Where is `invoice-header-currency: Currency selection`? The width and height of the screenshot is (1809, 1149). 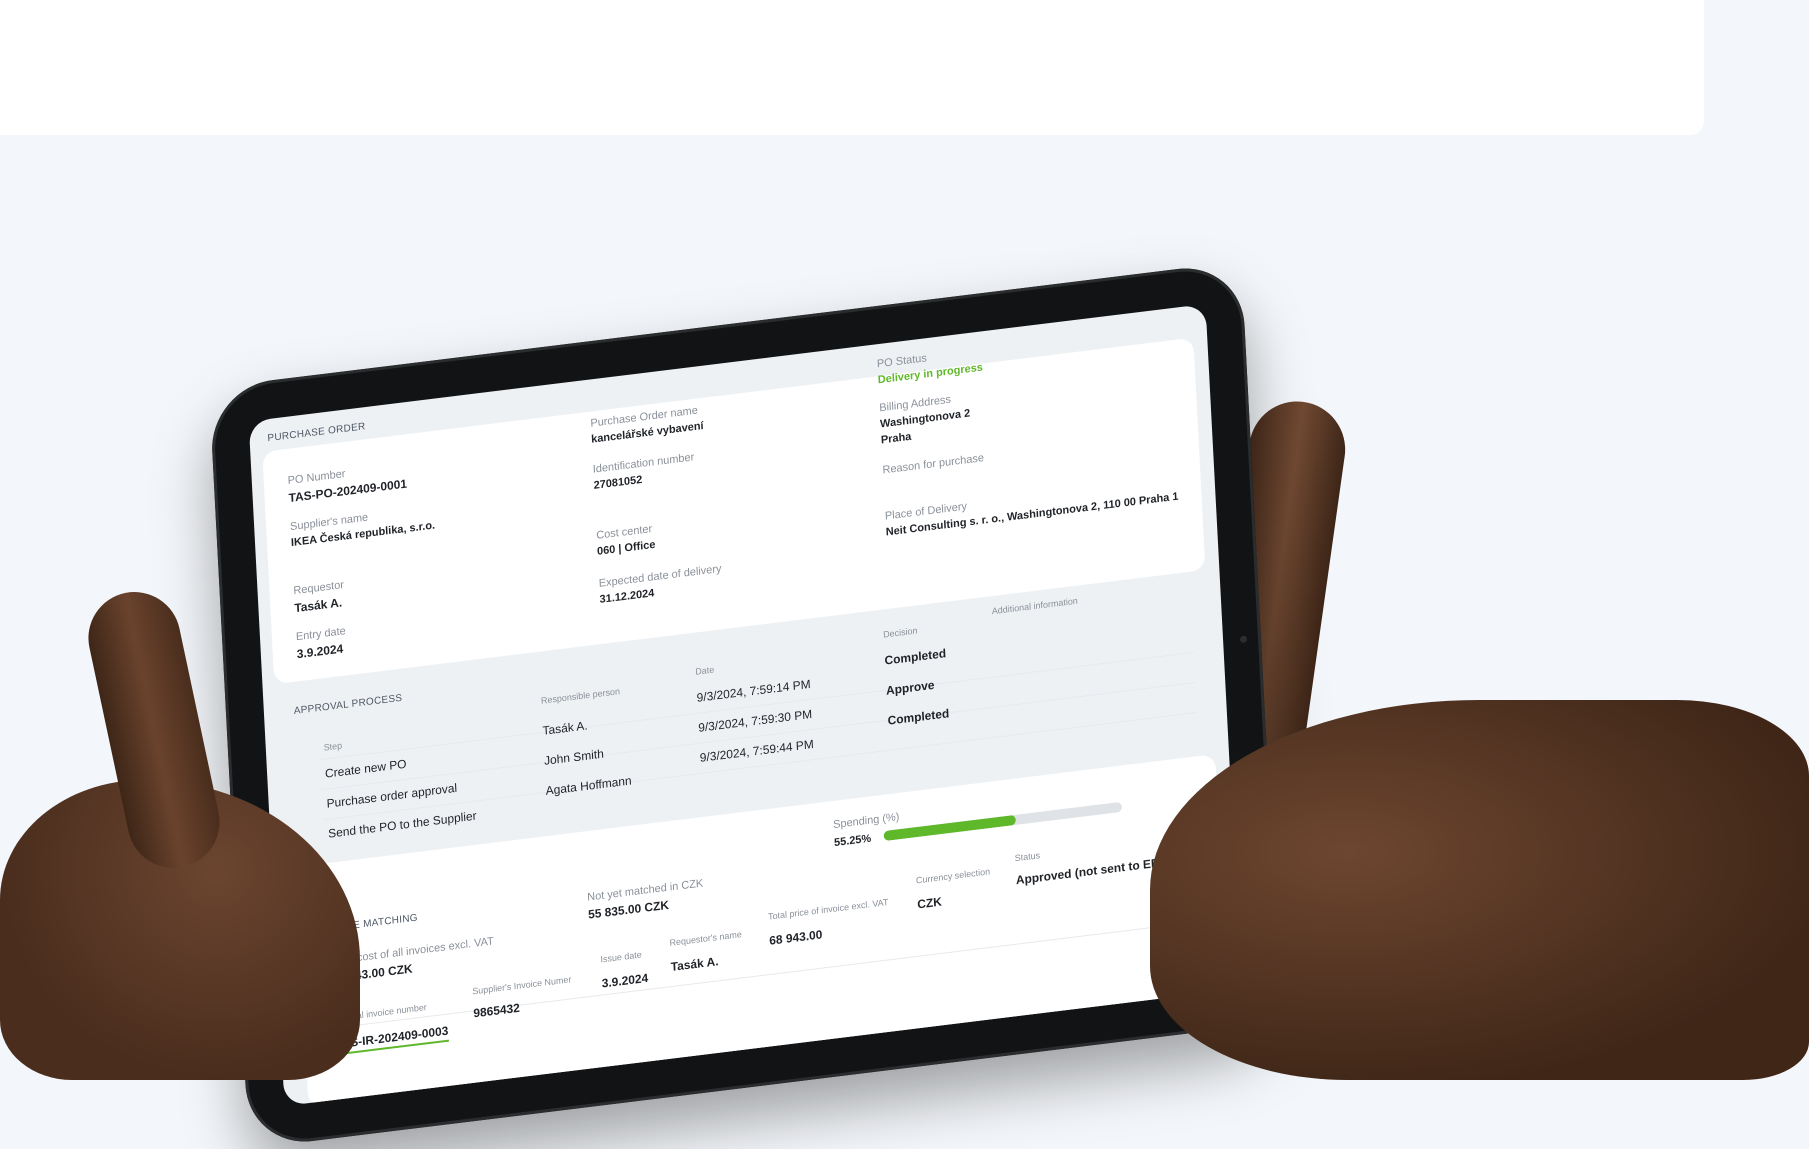 invoice-header-currency: Currency selection is located at coordinates (953, 876).